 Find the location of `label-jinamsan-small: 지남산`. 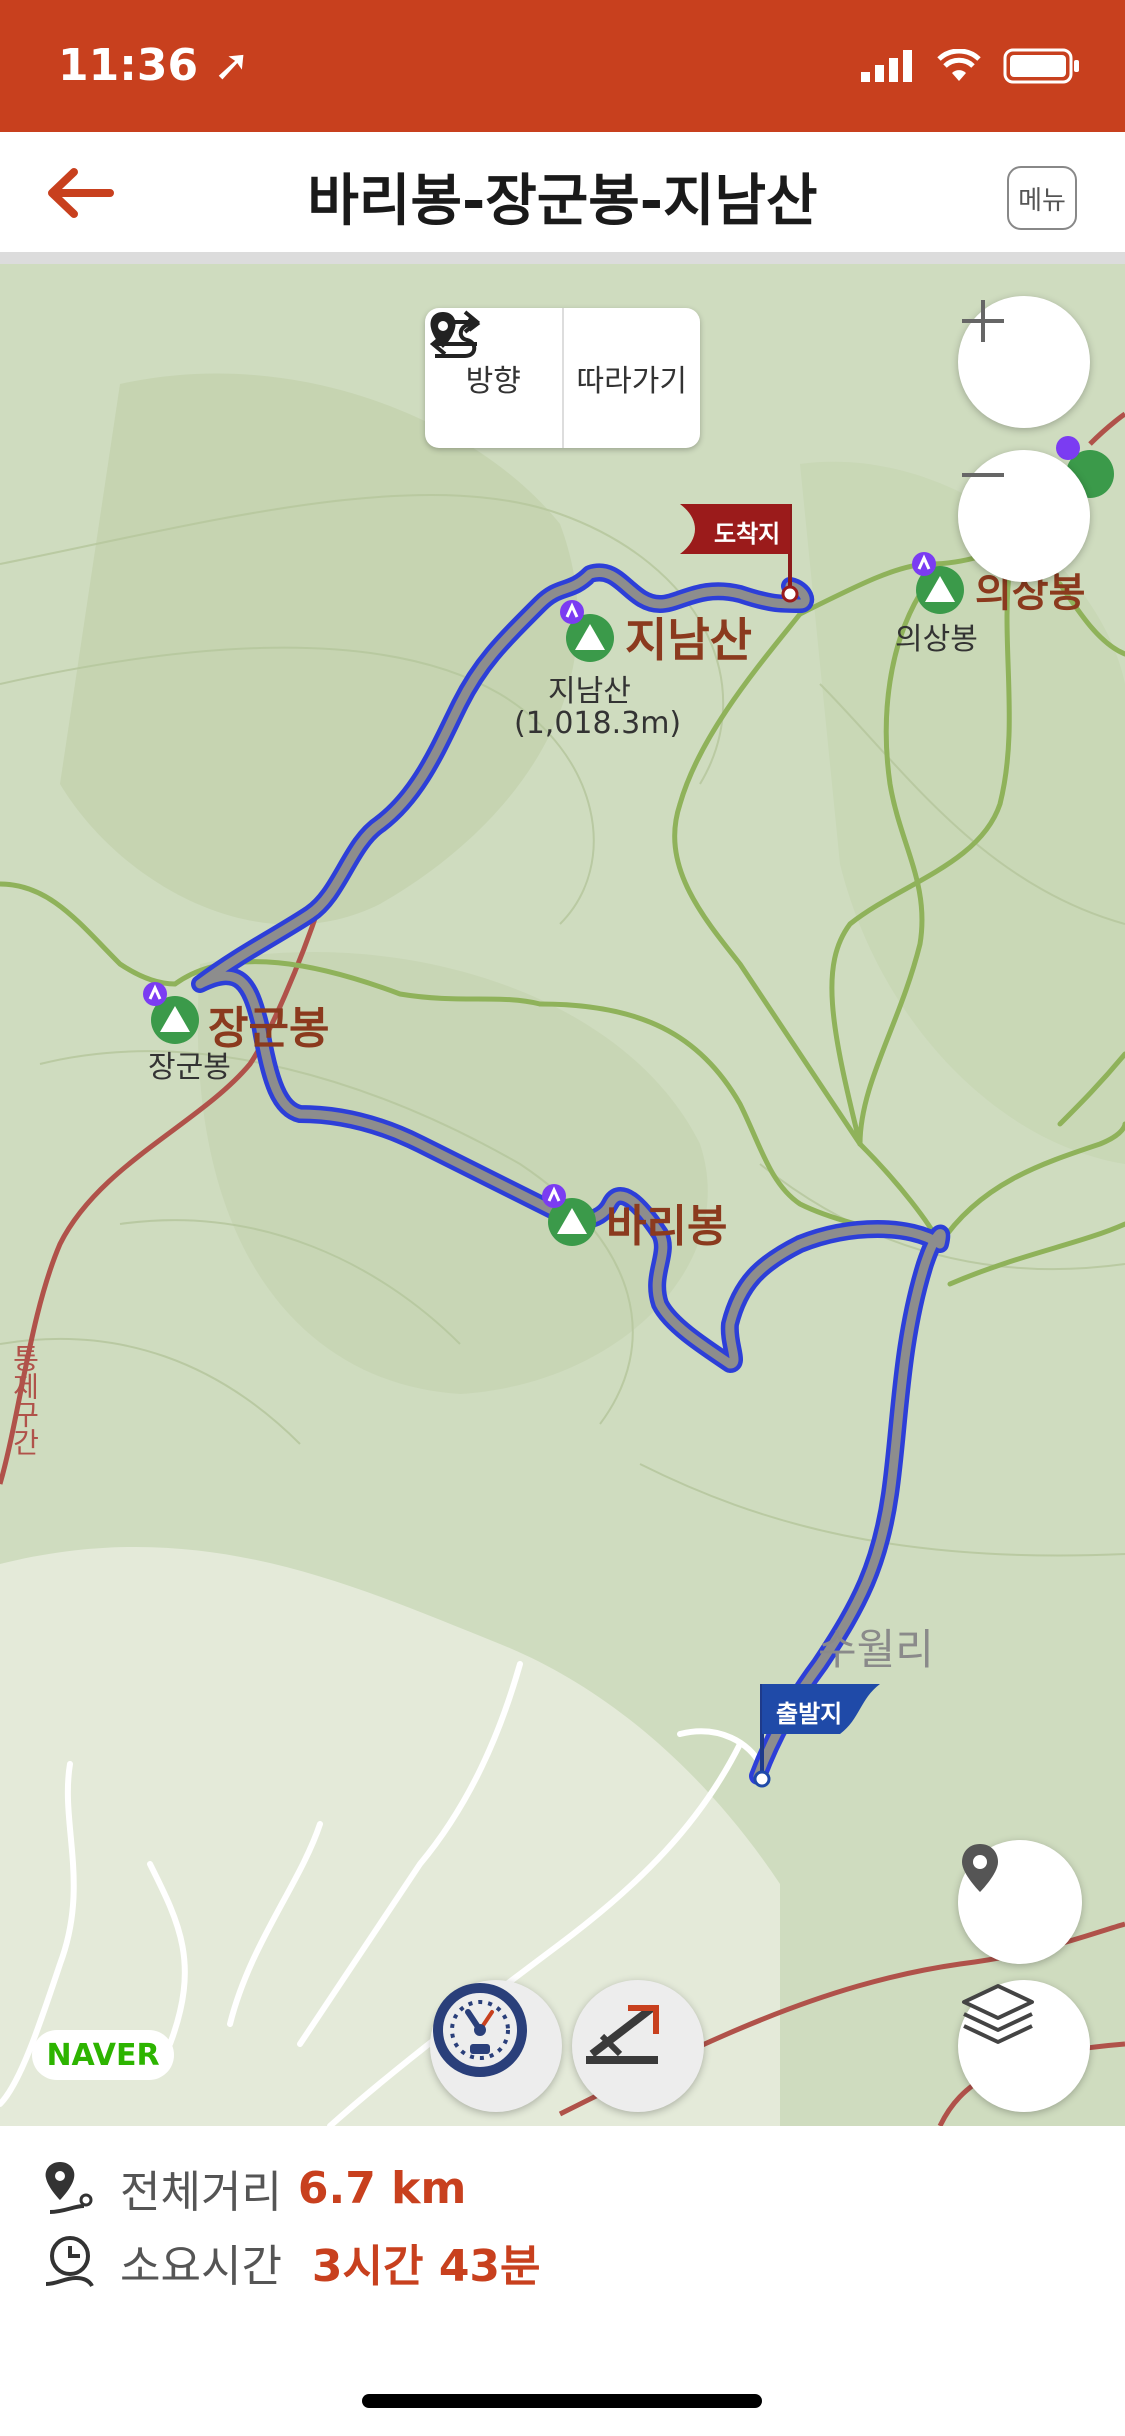

label-jinamsan-small: 지남산 is located at coordinates (589, 691).